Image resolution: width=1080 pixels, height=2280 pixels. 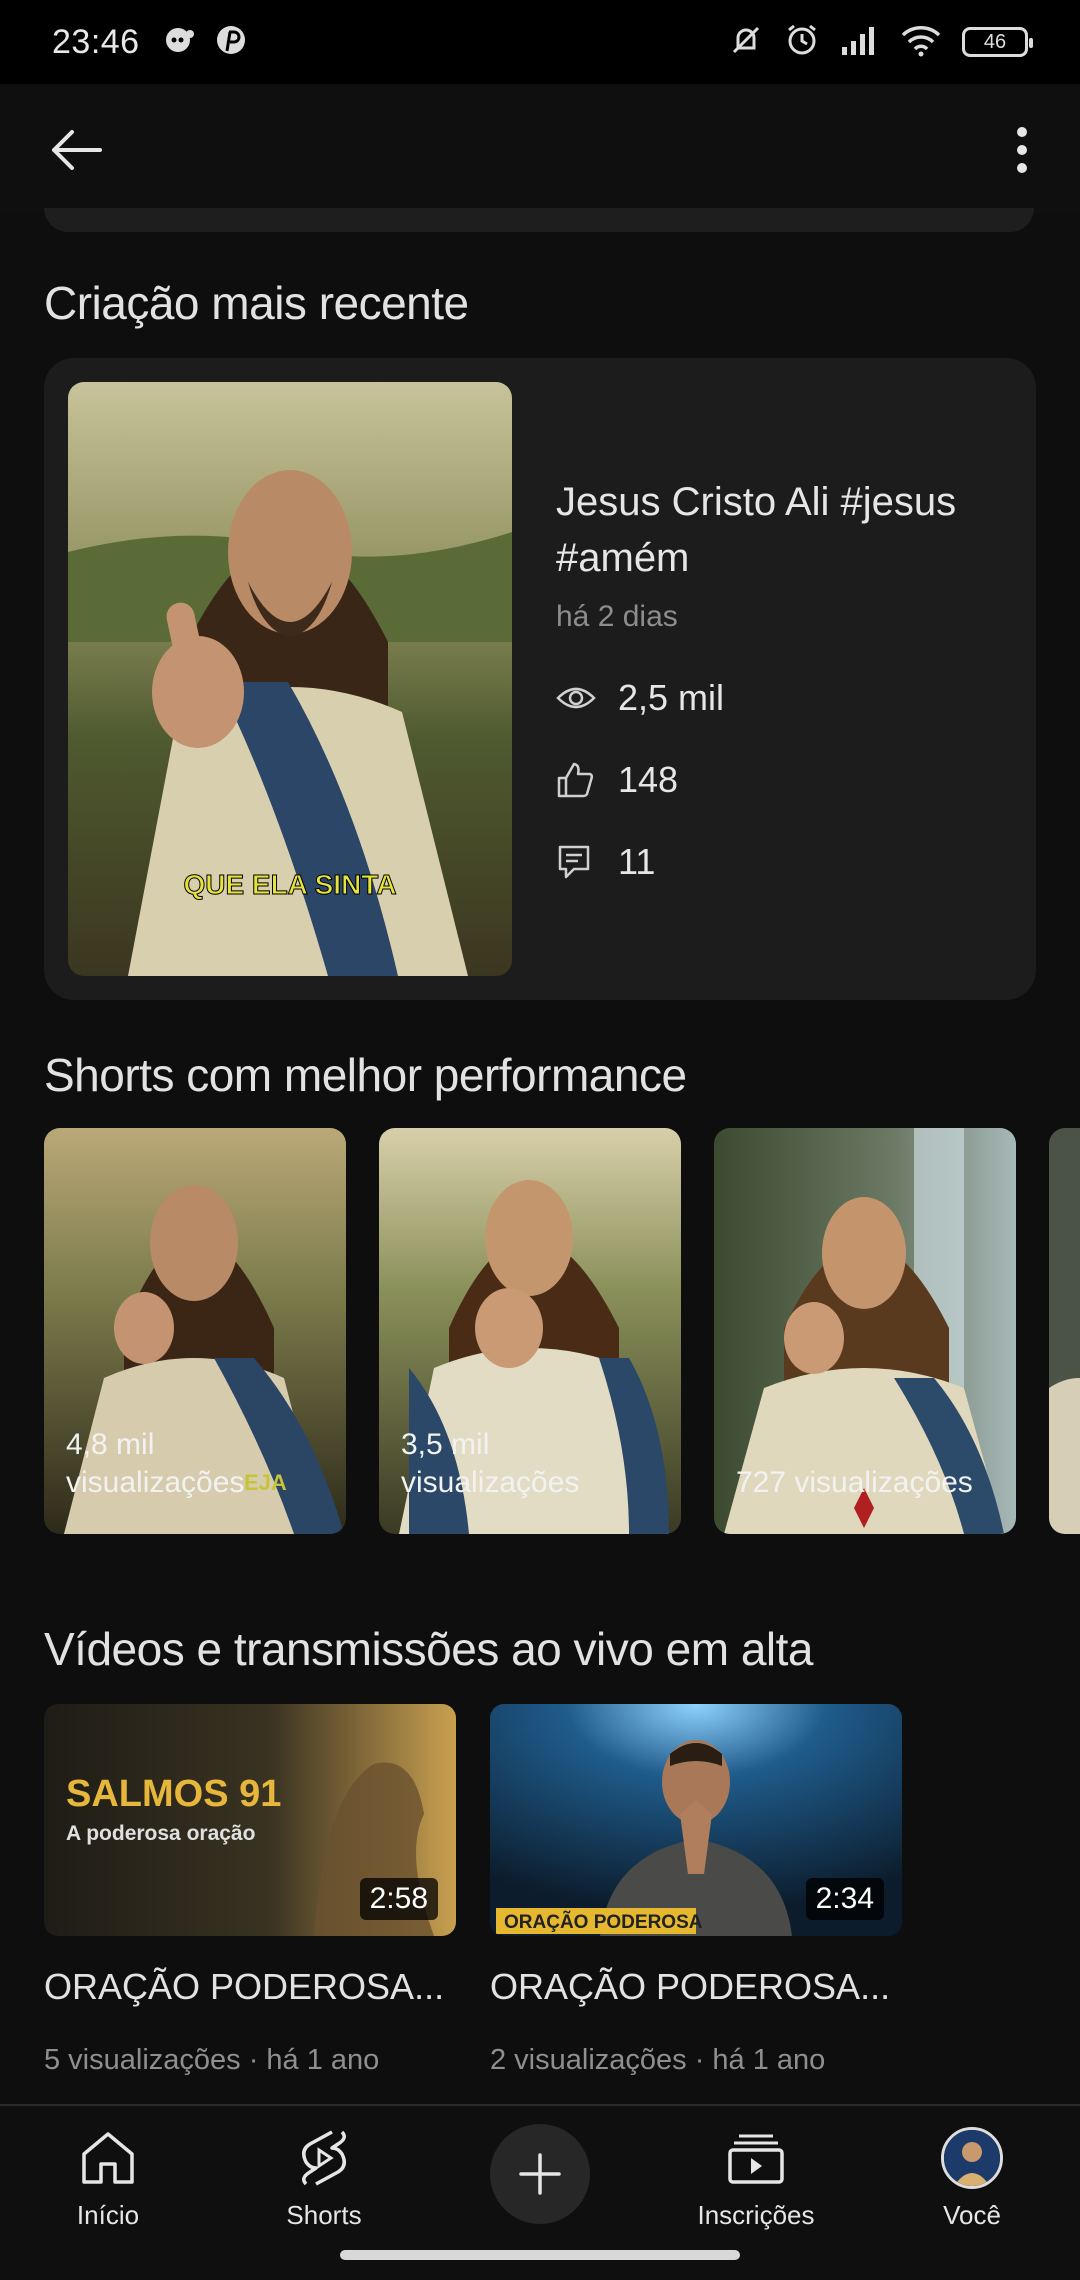 What do you see at coordinates (256, 303) in the screenshot?
I see `recent-section-title: Criação mais recente` at bounding box center [256, 303].